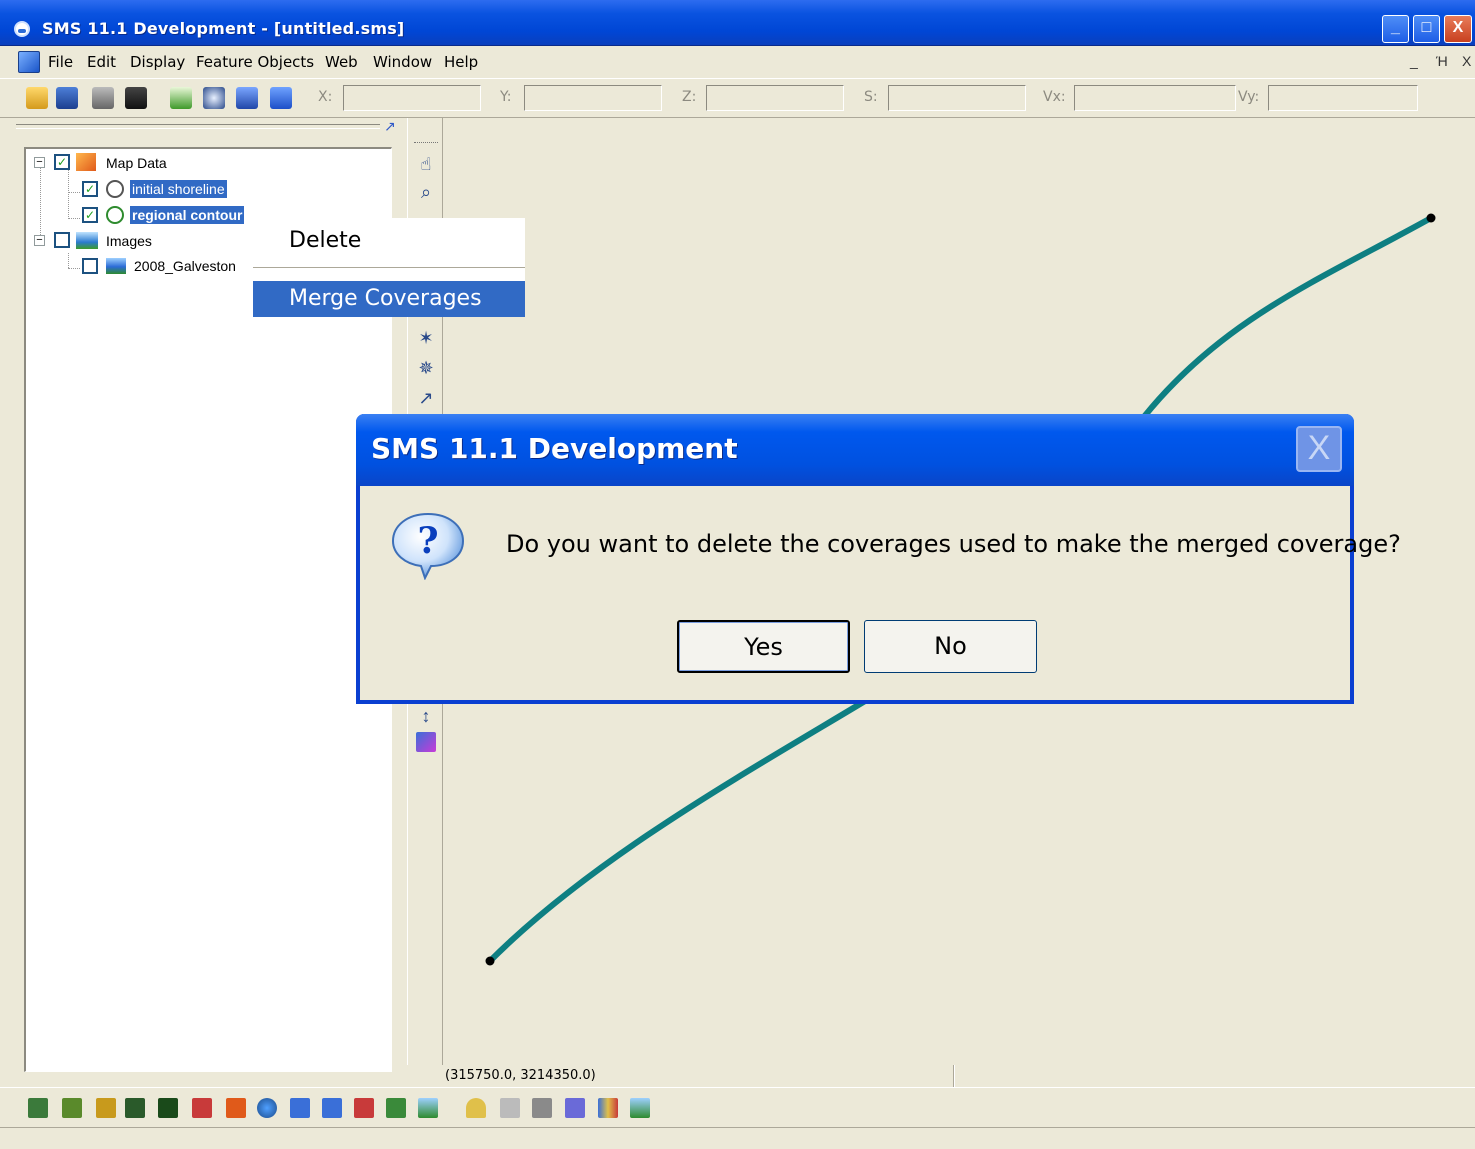 The image size is (1475, 1149). Describe the element at coordinates (426, 742) in the screenshot. I see `polygon-tool-icon` at that location.